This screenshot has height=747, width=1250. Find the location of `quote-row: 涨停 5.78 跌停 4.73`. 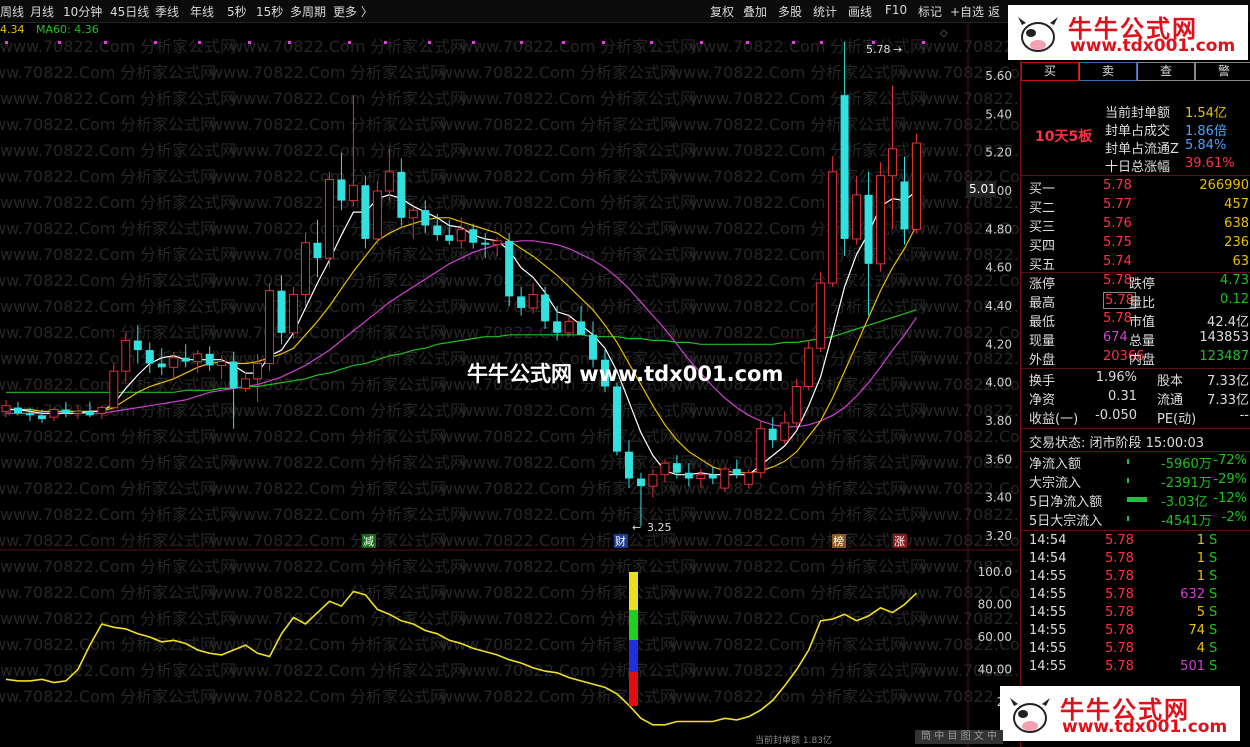

quote-row: 涨停 5.78 跌停 4.73 is located at coordinates (1139, 282).